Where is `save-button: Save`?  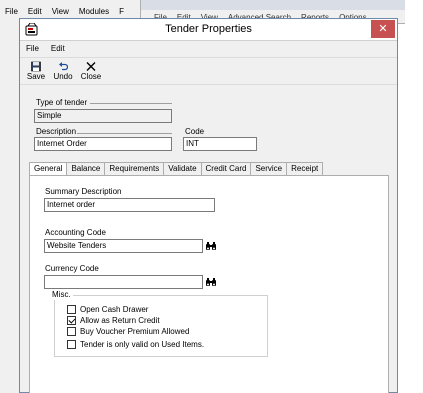
save-button: Save is located at coordinates (36, 71).